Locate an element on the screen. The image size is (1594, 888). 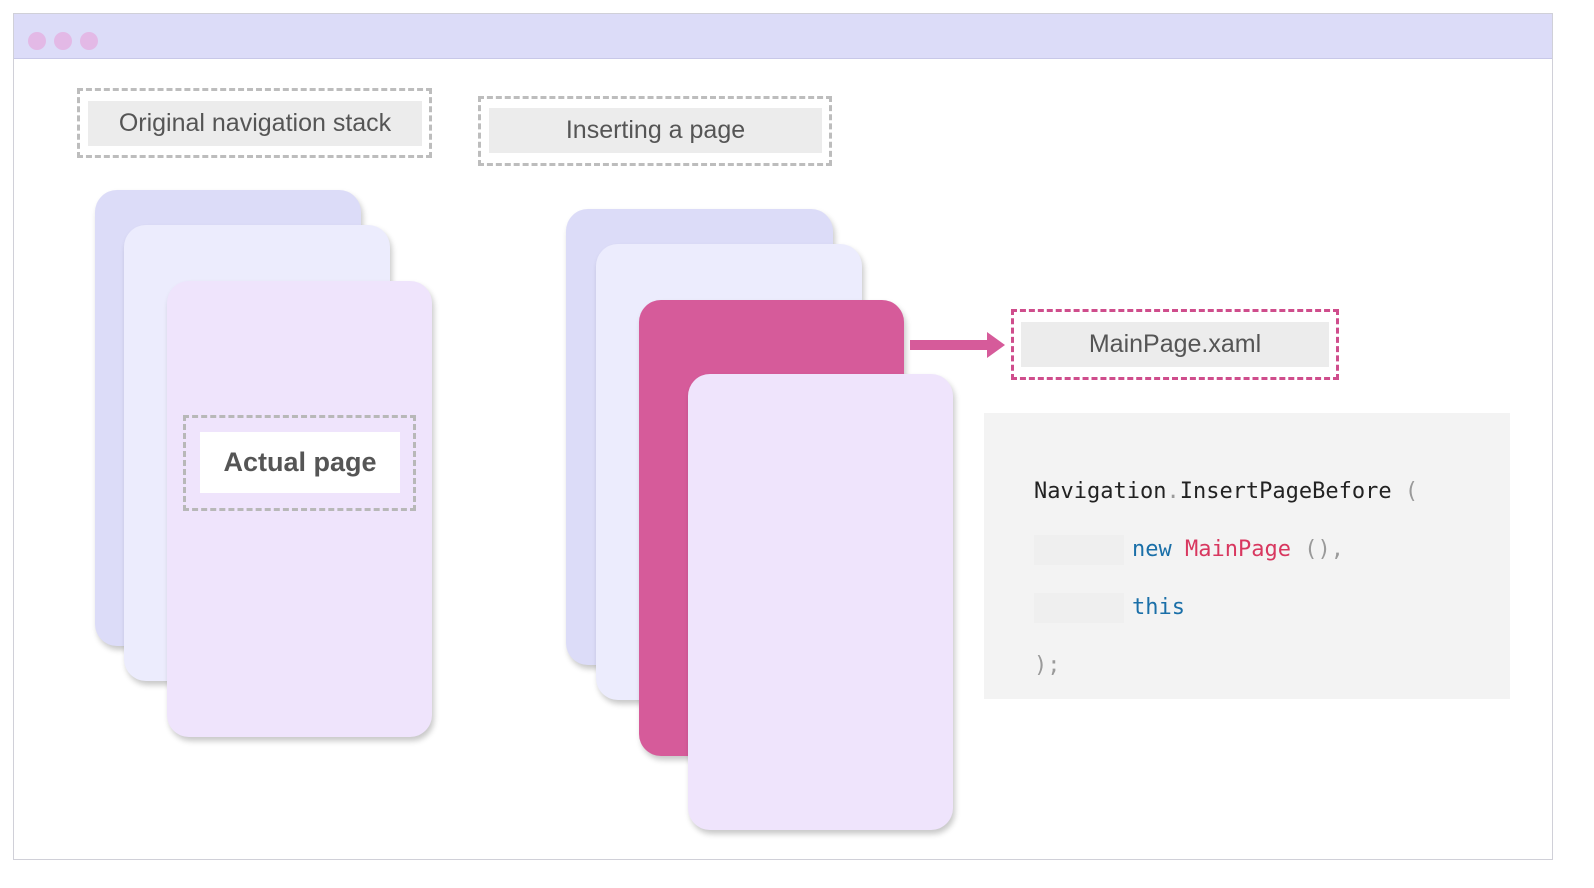
code-line-4: ); is located at coordinates (1047, 665).